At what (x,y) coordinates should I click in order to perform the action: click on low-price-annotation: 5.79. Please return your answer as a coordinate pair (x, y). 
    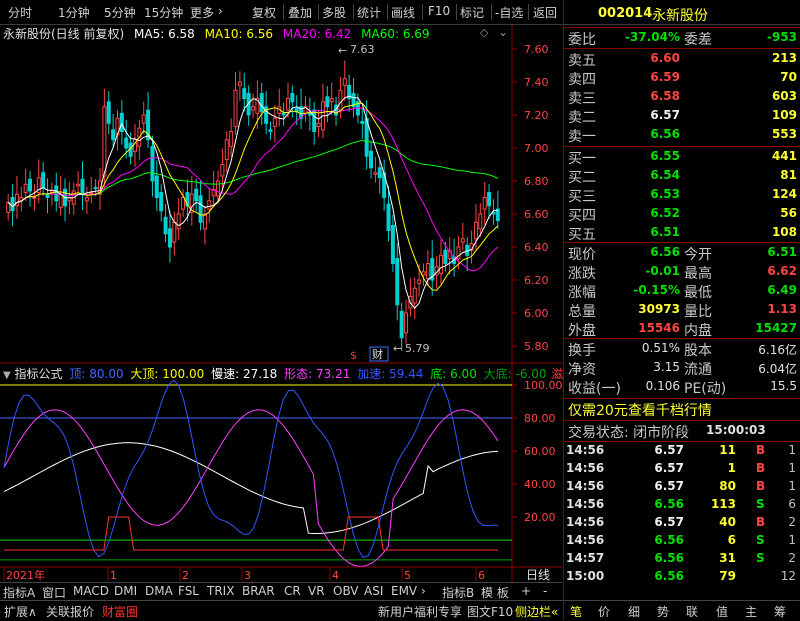
    Looking at the image, I should click on (417, 348).